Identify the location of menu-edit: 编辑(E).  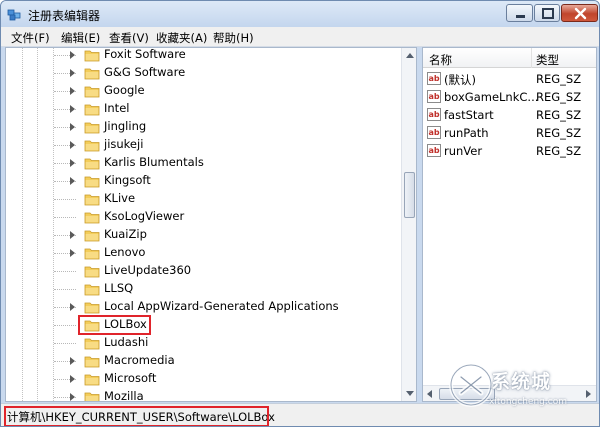
(80, 38).